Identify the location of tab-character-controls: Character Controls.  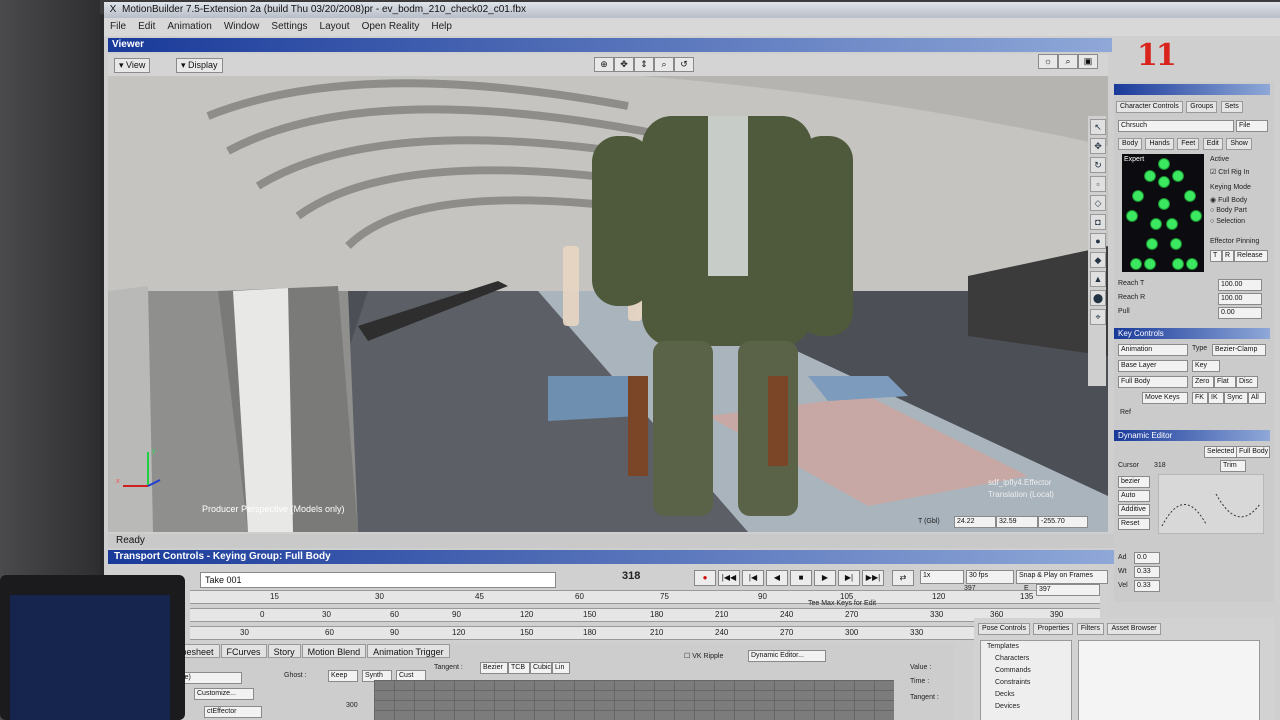
(1149, 107).